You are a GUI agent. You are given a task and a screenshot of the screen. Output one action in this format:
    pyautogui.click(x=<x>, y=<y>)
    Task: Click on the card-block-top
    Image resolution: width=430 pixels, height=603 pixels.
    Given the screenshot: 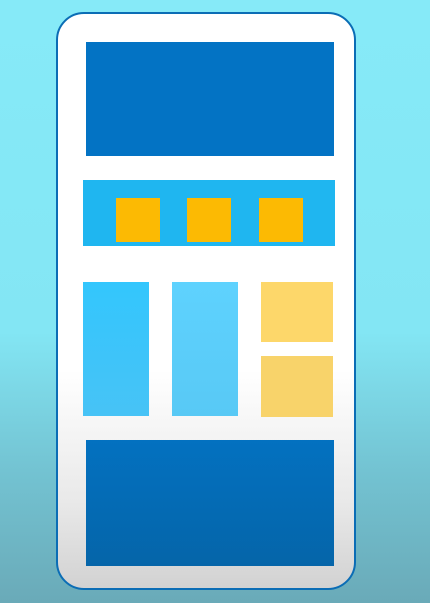 What is the action you would take?
    pyautogui.click(x=297, y=312)
    